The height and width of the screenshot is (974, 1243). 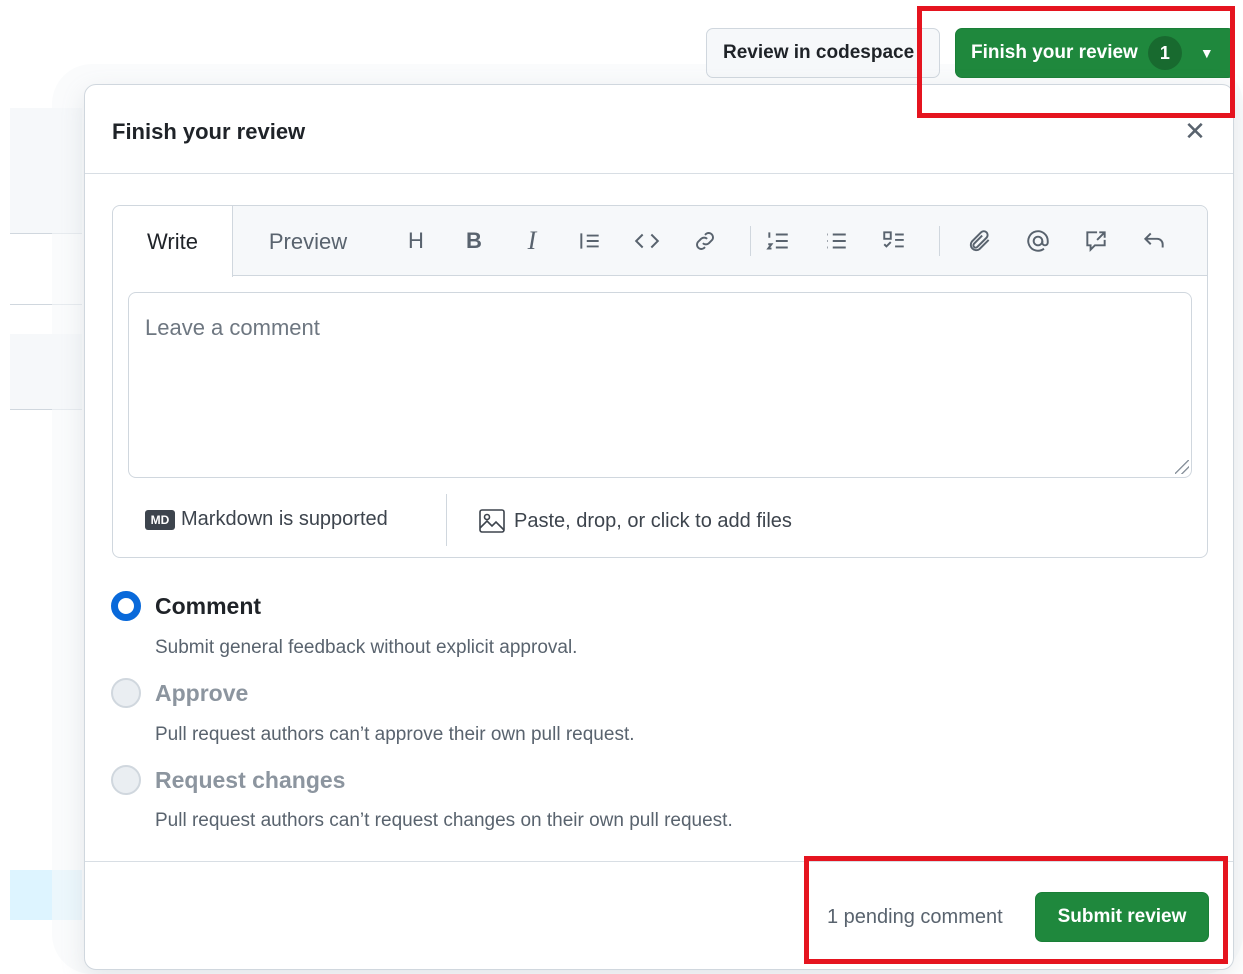 I want to click on ordered-list-icon, so click(x=778, y=241).